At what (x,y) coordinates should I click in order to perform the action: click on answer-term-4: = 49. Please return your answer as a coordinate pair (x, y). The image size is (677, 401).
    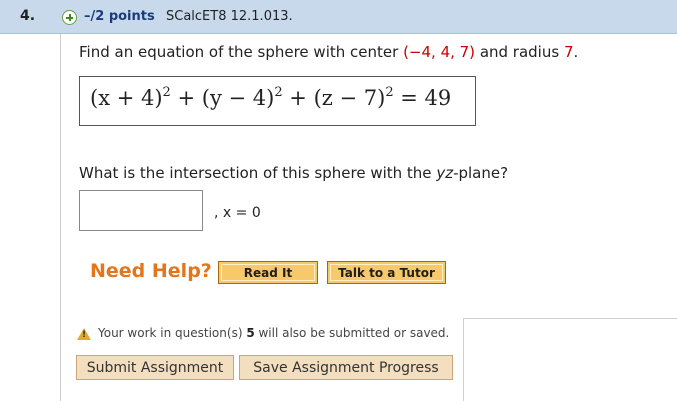
    Looking at the image, I should click on (422, 98).